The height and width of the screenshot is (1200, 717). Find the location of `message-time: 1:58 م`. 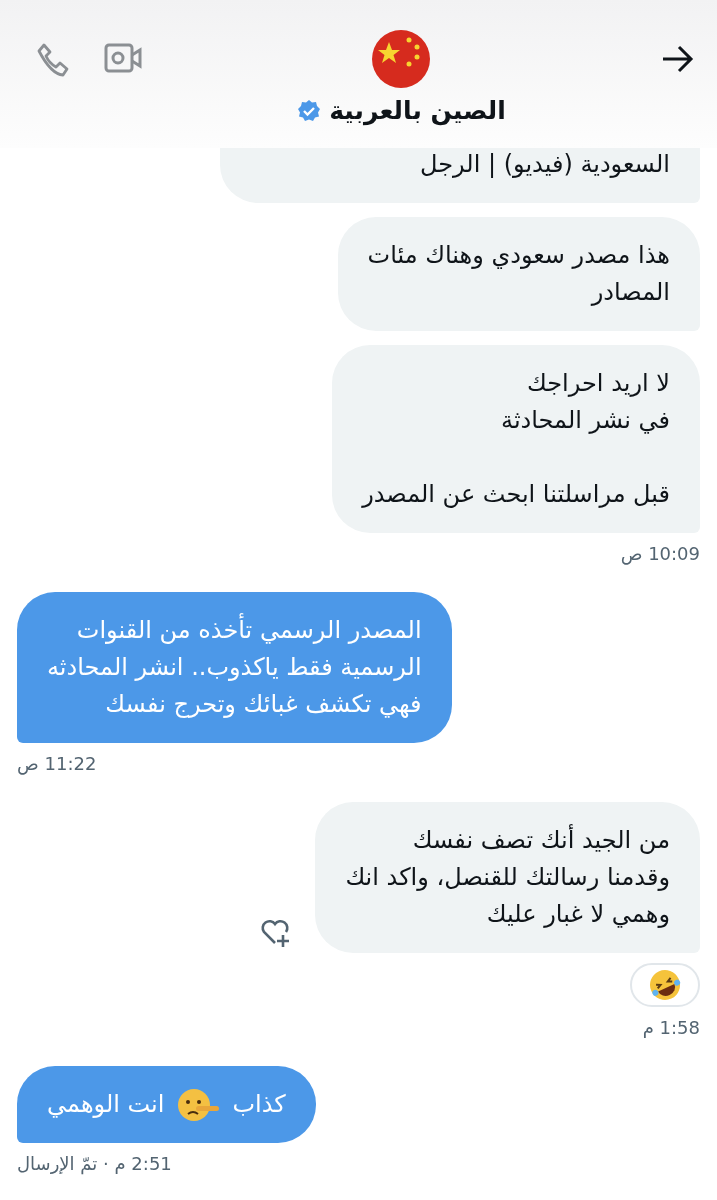

message-time: 1:58 م is located at coordinates (671, 1027).